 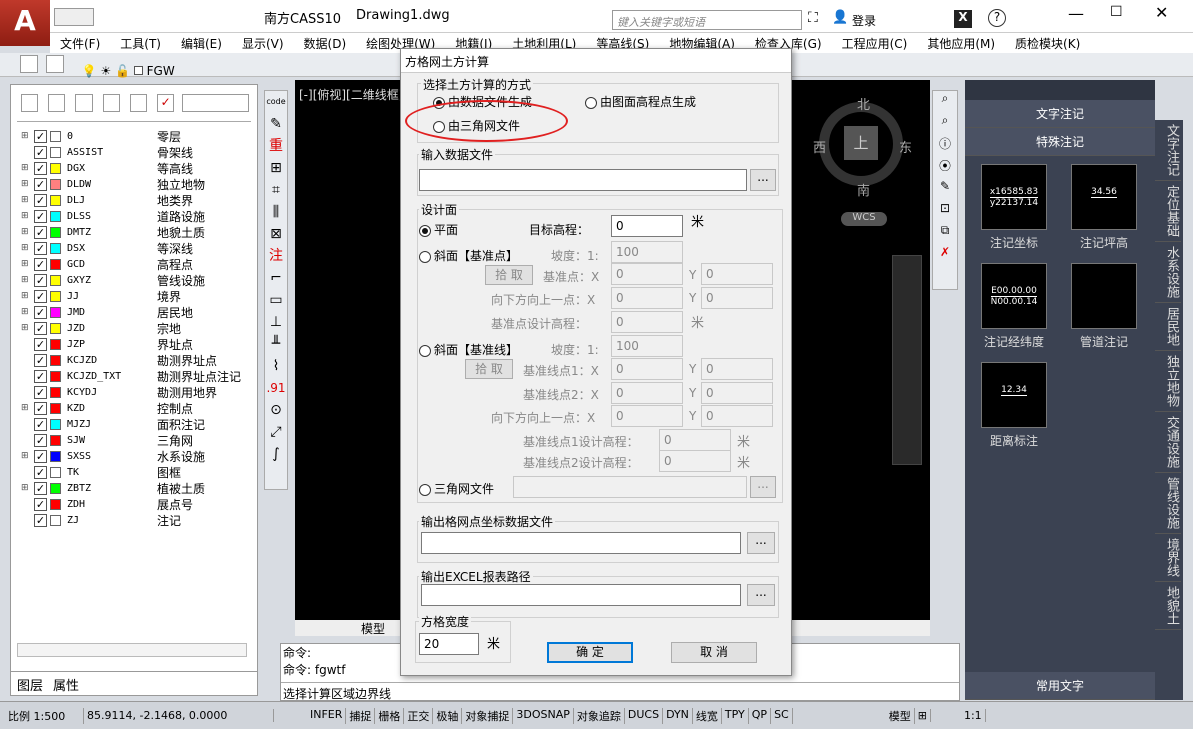 I want to click on layer-row: ✓ KCJZD_TXT 勘测界址点注记, so click(x=134, y=376).